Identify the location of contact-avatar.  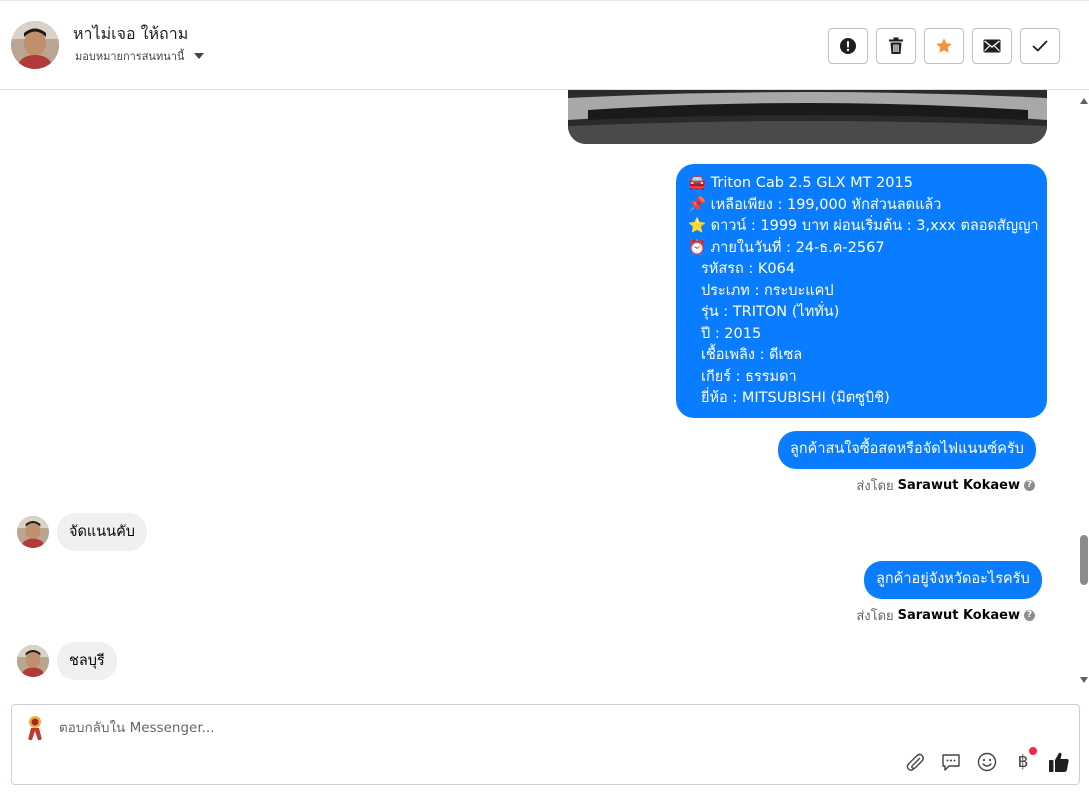
(35, 45).